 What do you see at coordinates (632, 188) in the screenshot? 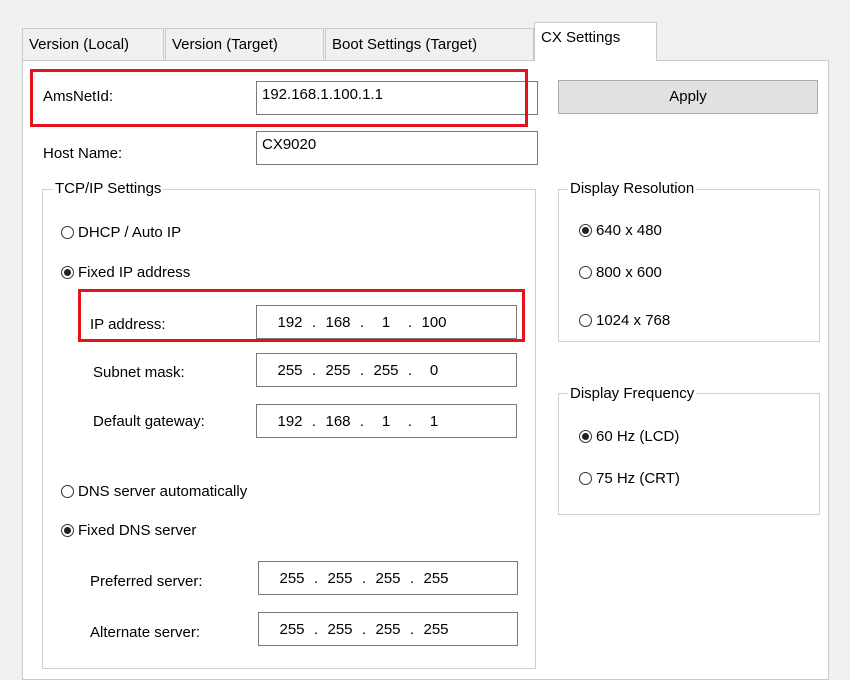
I see `display-resolution-title: Display Resolution` at bounding box center [632, 188].